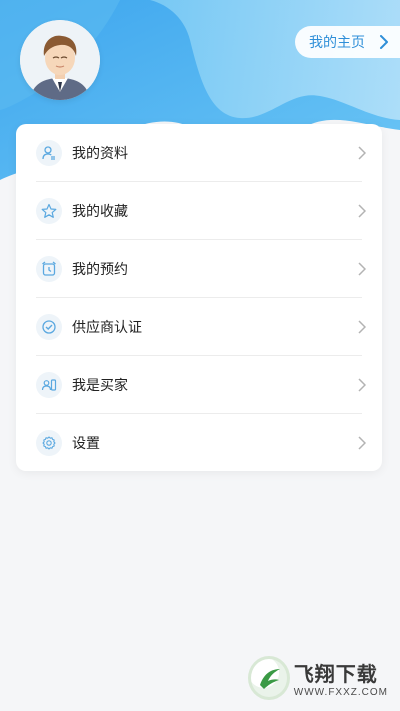 The height and width of the screenshot is (711, 400). I want to click on menu-item-favorites: 我的收藏, so click(201, 211).